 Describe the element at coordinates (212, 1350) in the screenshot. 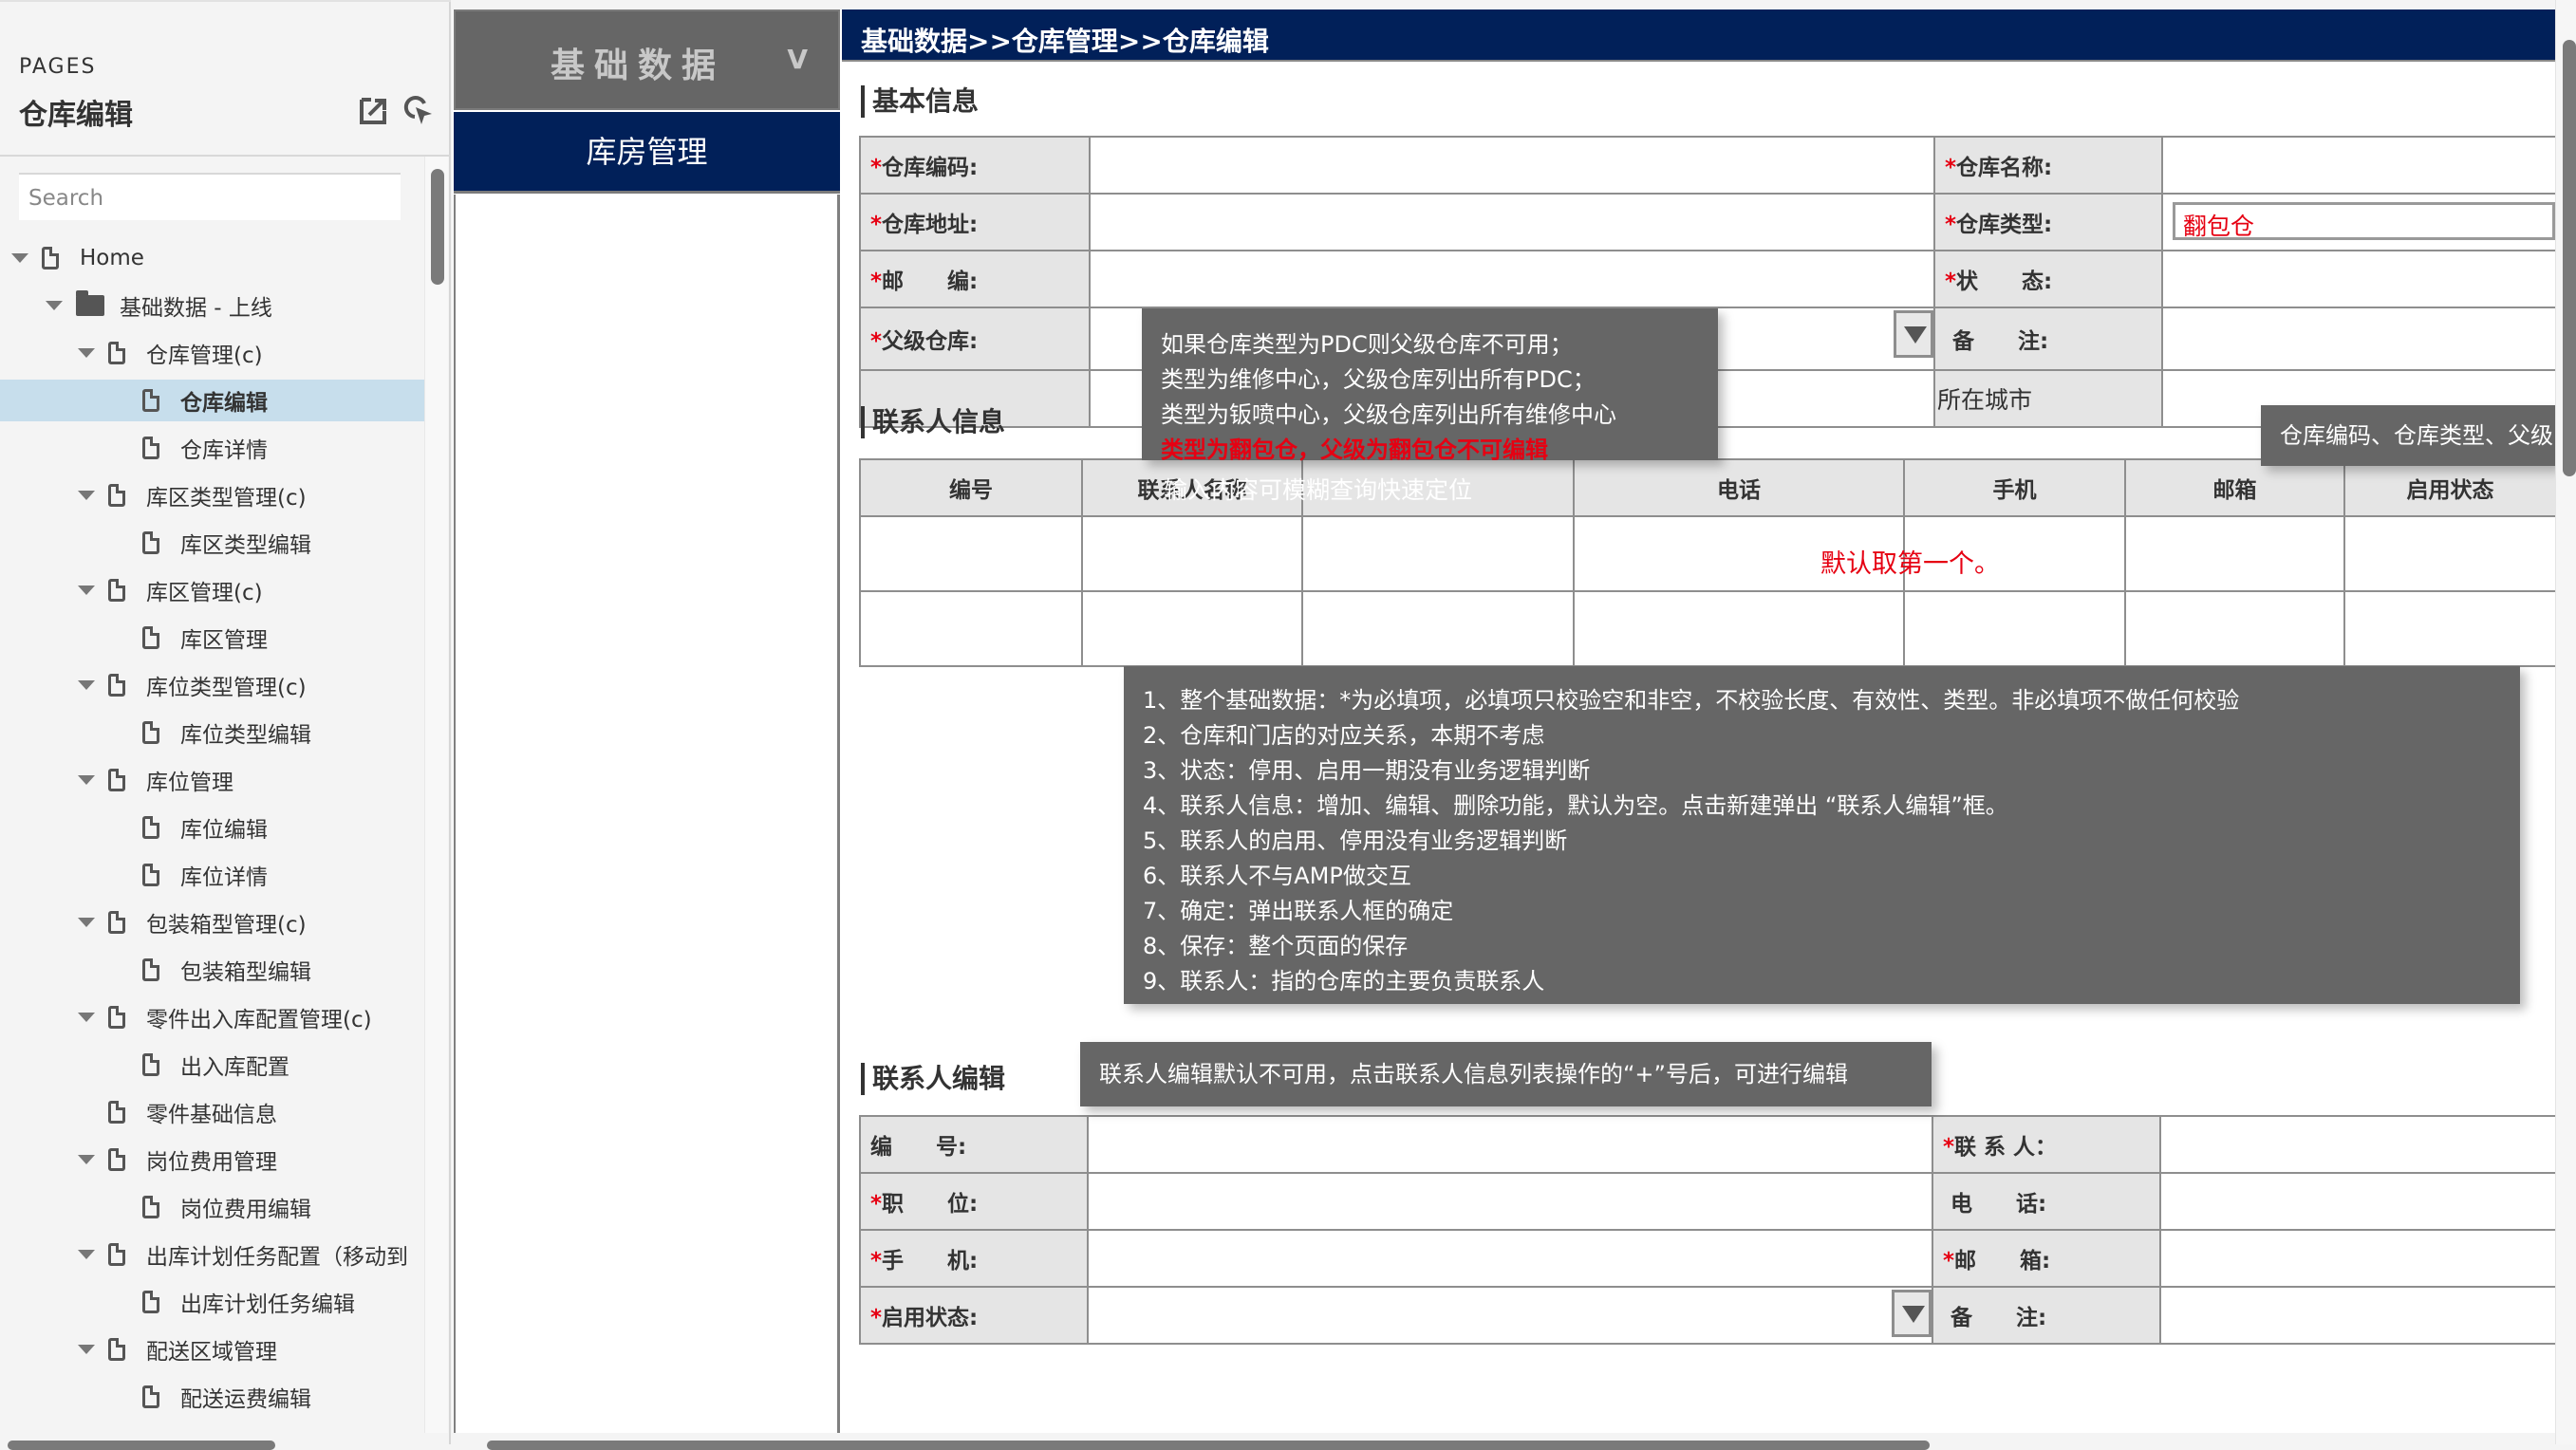

I see `tree-item: 配送区域管理` at that location.